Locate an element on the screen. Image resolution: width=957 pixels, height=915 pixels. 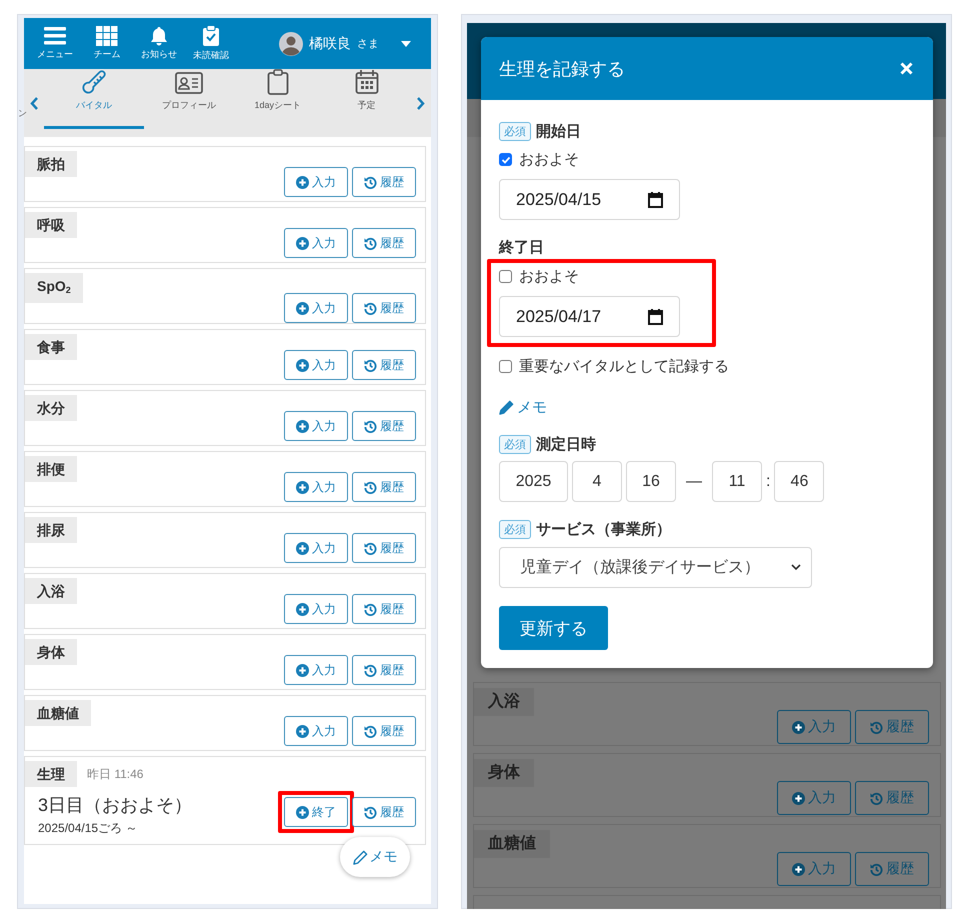
date-field: 2025/04/15 is located at coordinates (589, 199).